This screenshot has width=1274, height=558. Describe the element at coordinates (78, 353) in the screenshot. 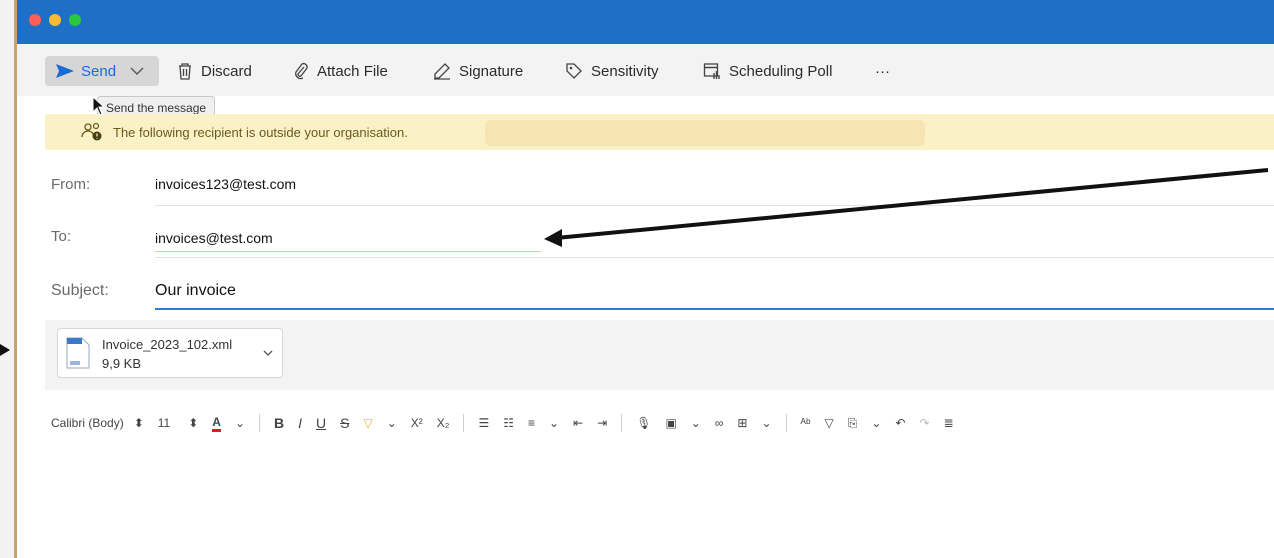

I see `xml-file-icon` at that location.